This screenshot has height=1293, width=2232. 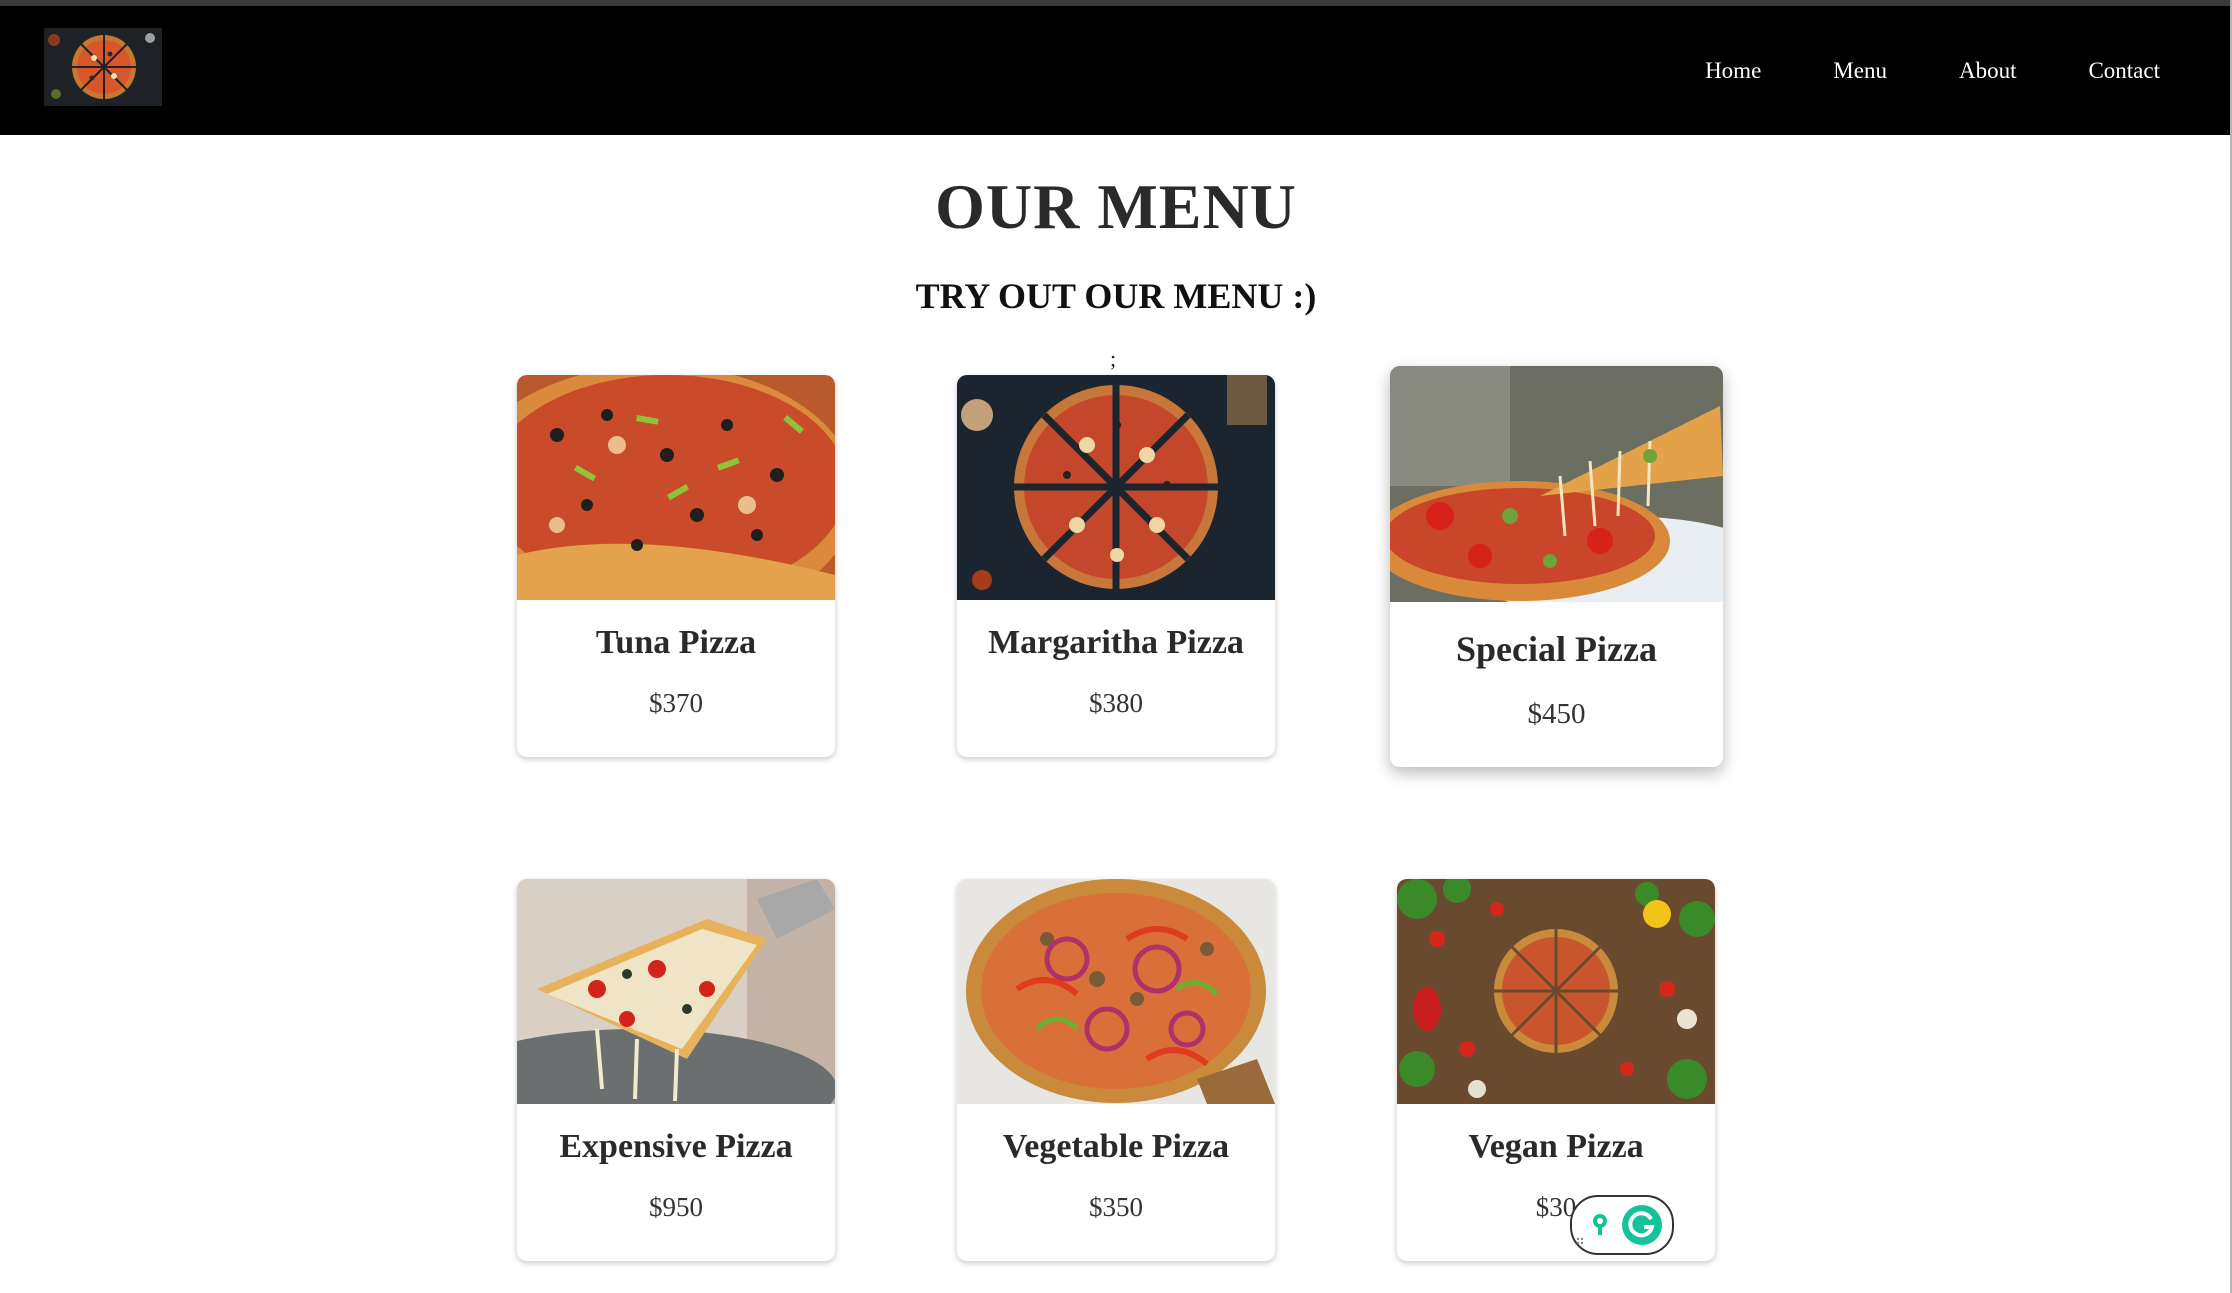 What do you see at coordinates (676, 1146) in the screenshot?
I see `menu-item-name: Expensive Pizza` at bounding box center [676, 1146].